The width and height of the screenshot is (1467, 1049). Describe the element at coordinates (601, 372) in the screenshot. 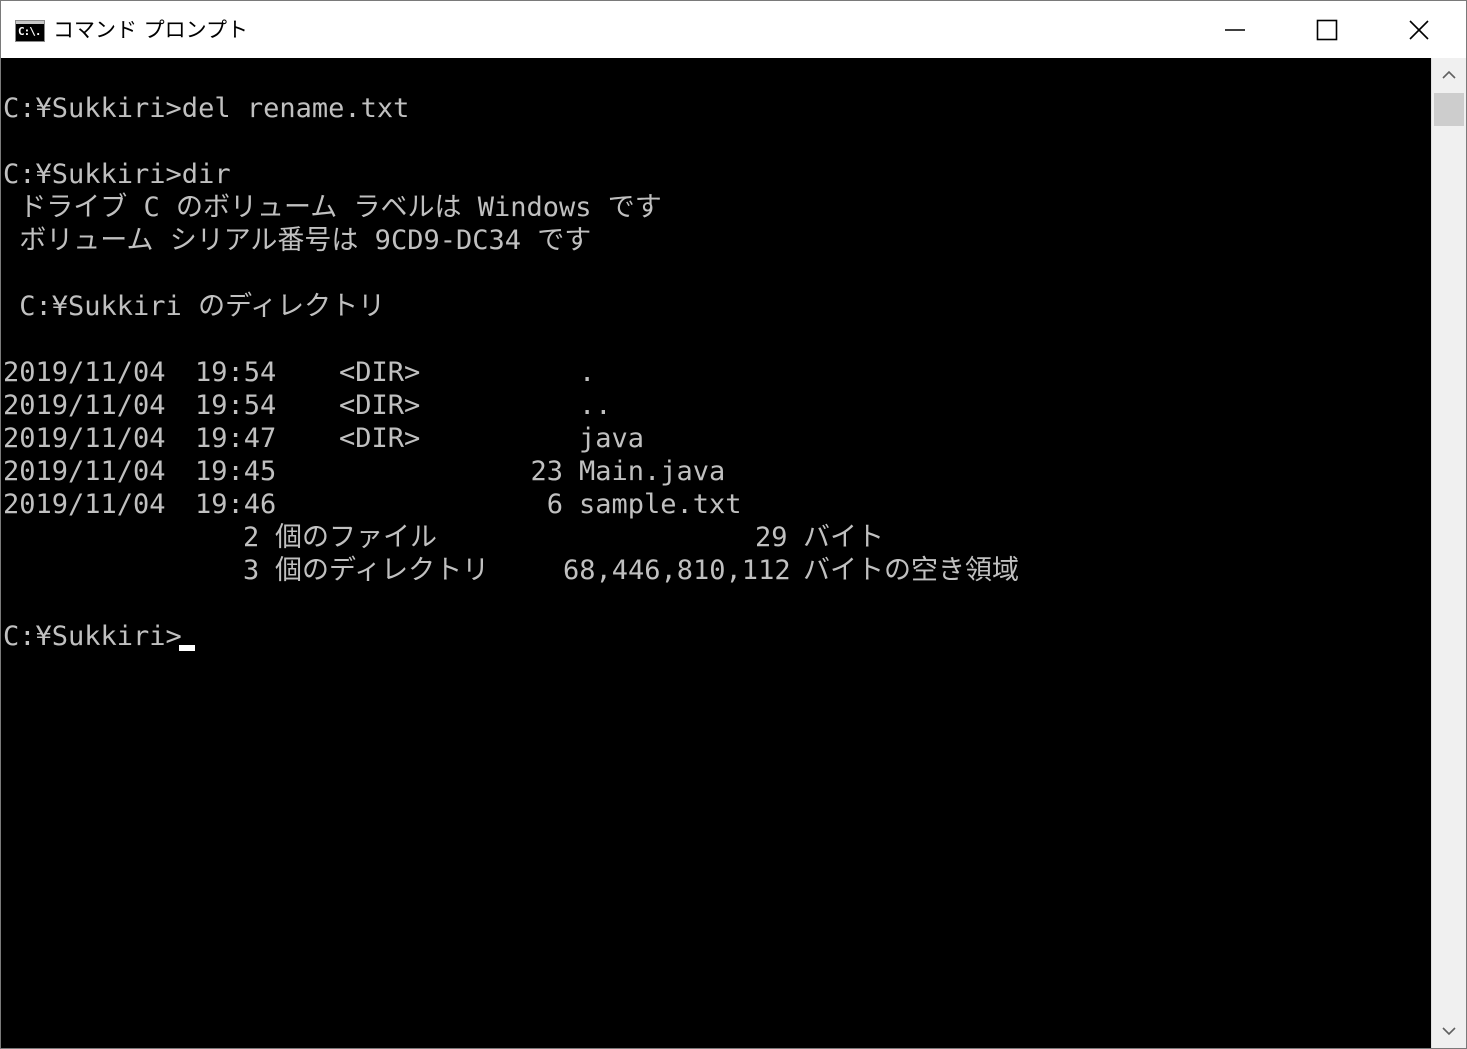

I see `dir-entry-row: 2019/11/04 19:54 <DIR>.` at that location.